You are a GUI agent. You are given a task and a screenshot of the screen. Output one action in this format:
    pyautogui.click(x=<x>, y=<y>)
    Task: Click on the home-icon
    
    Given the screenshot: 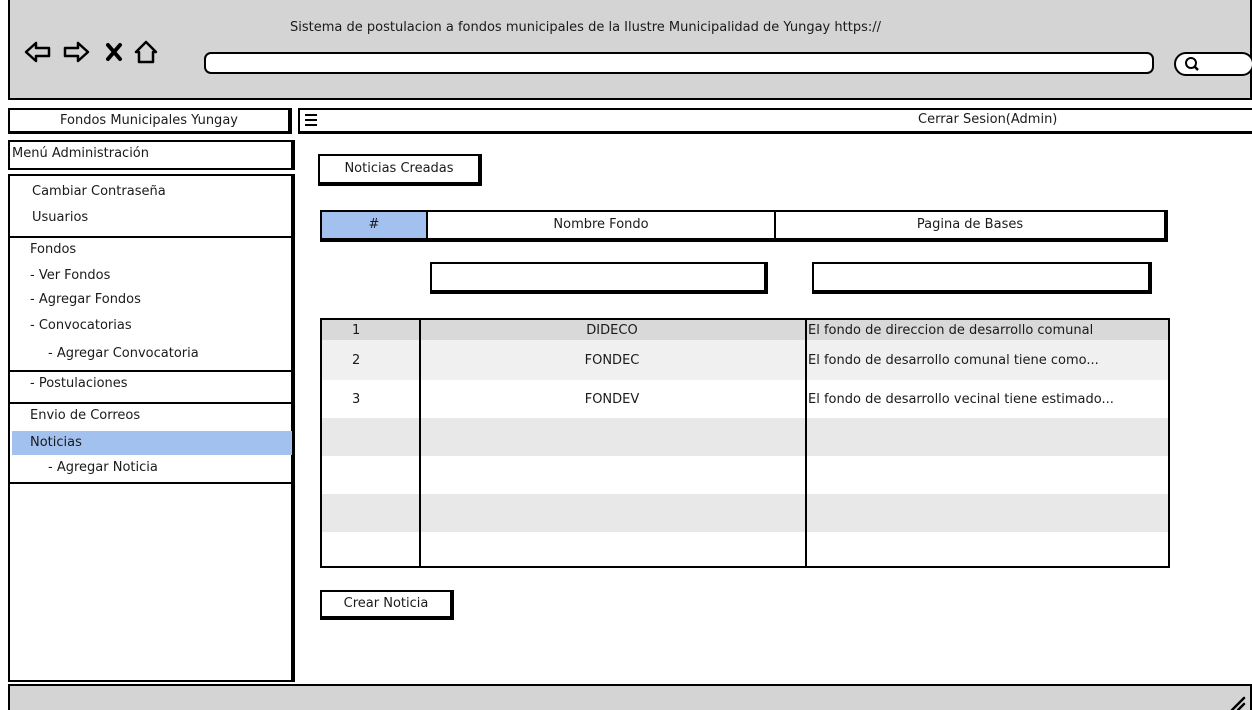 What is the action you would take?
    pyautogui.click(x=146, y=52)
    